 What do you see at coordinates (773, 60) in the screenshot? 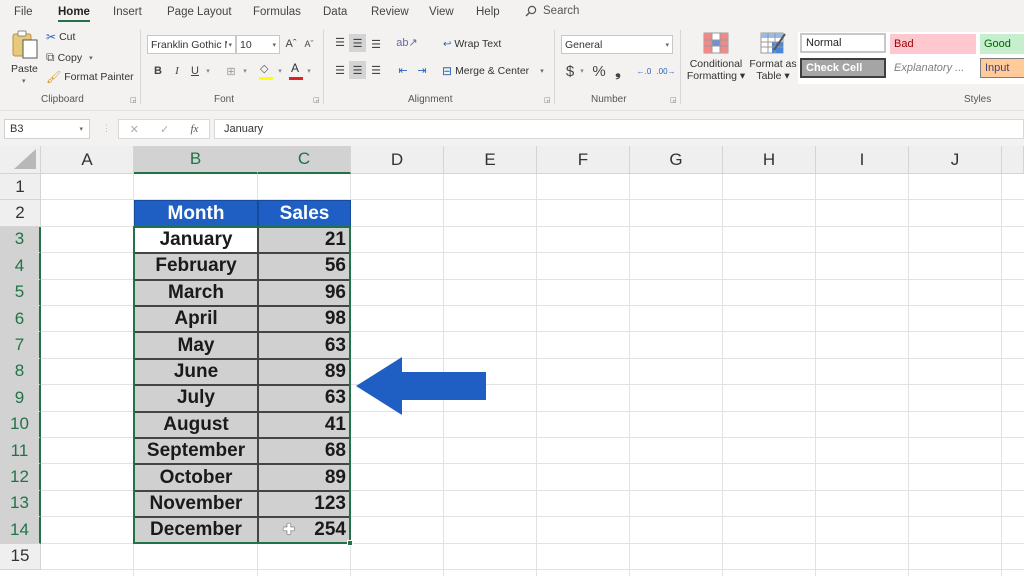
I see `format-as-table-button: Format as Table ▾` at bounding box center [773, 60].